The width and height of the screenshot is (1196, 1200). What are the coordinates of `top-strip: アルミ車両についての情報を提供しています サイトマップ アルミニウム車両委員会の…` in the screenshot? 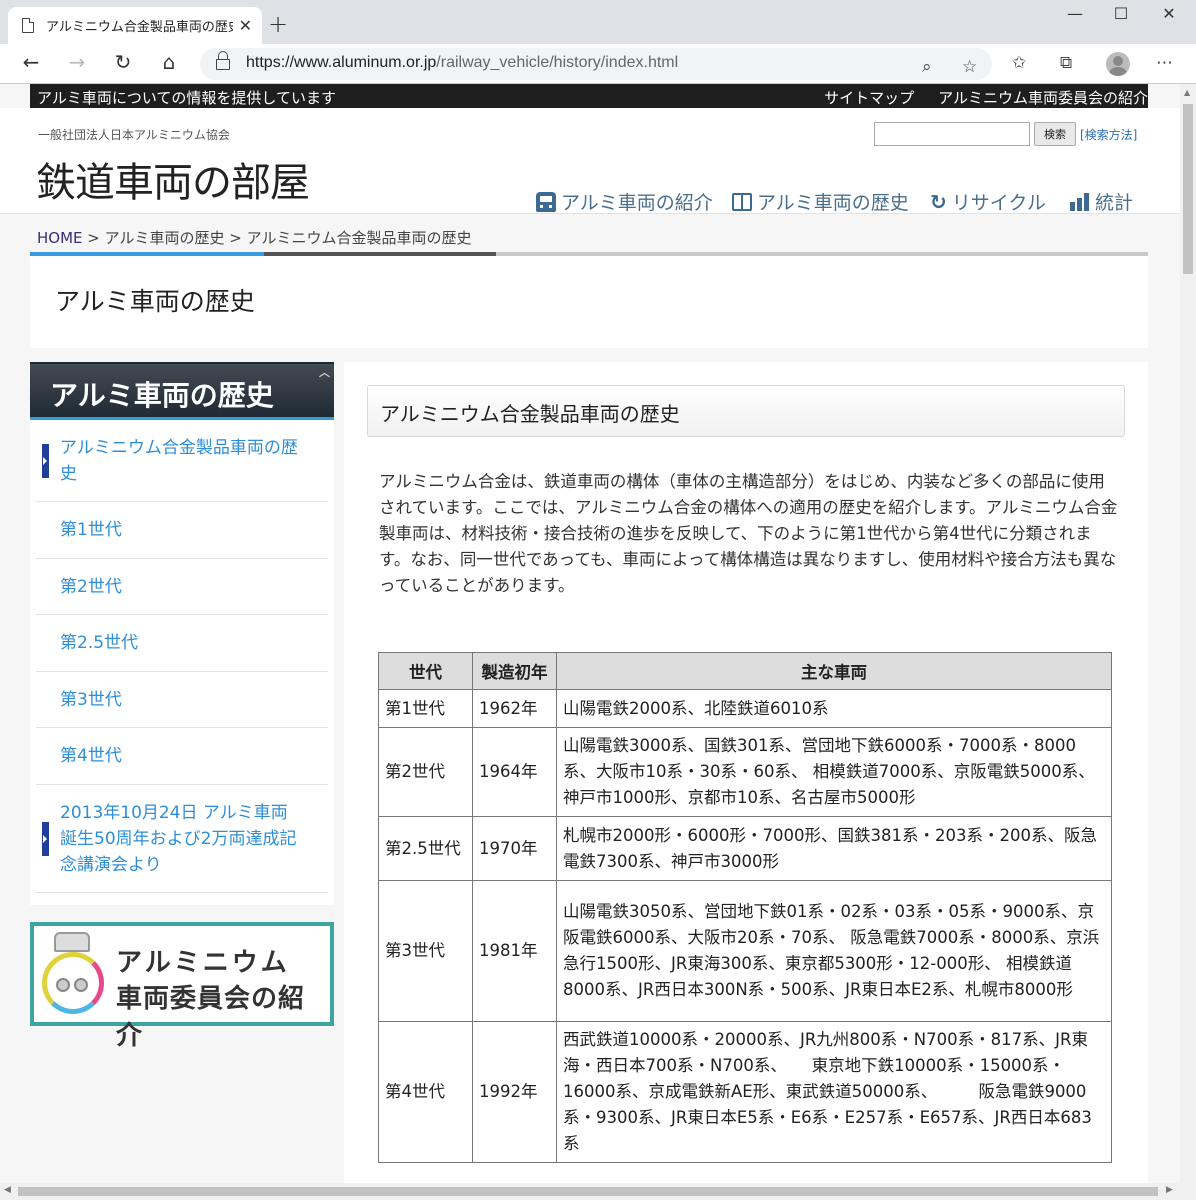 It's located at (589, 96).